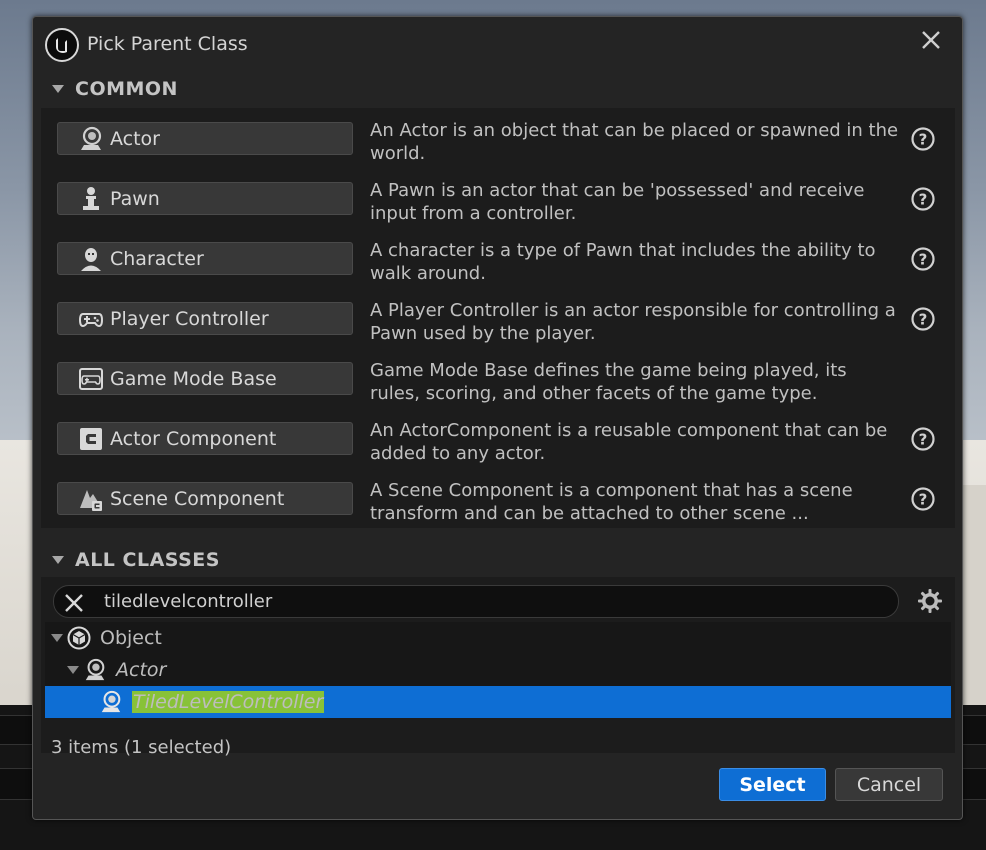 This screenshot has height=850, width=986. Describe the element at coordinates (931, 40) in the screenshot. I see `close-icon` at that location.